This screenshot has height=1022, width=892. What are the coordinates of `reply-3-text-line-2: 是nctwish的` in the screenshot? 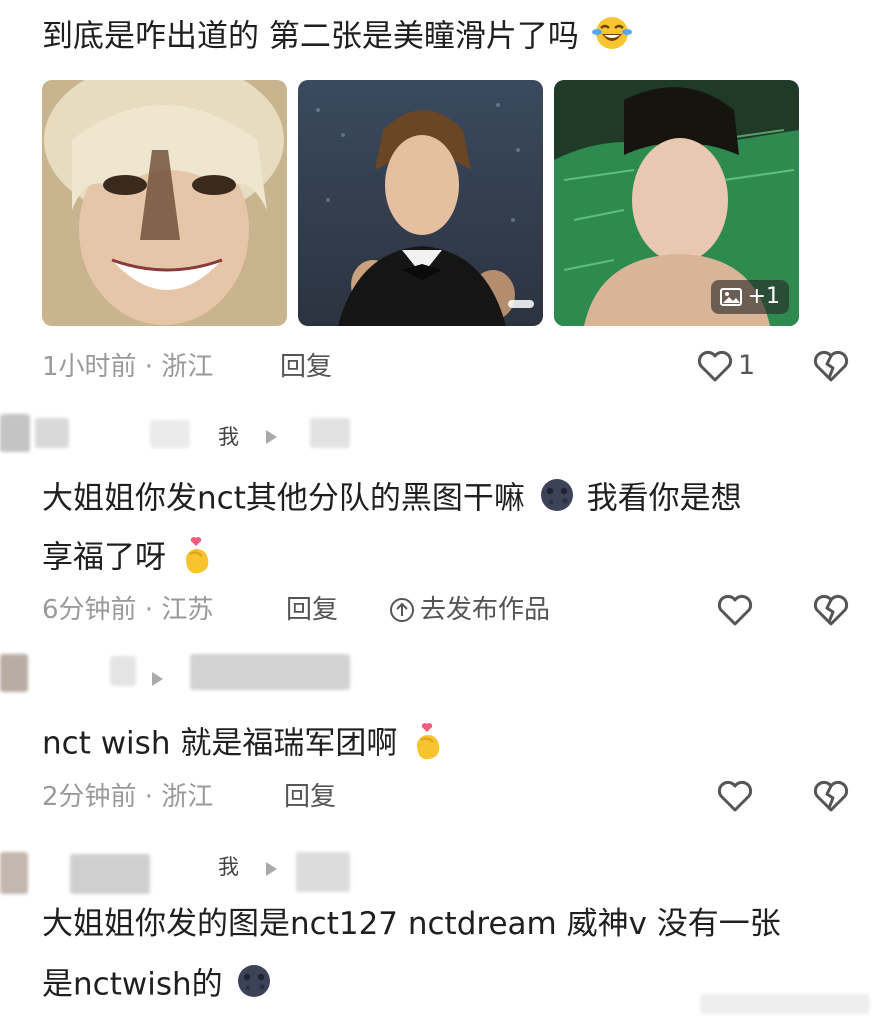 It's located at (158, 986).